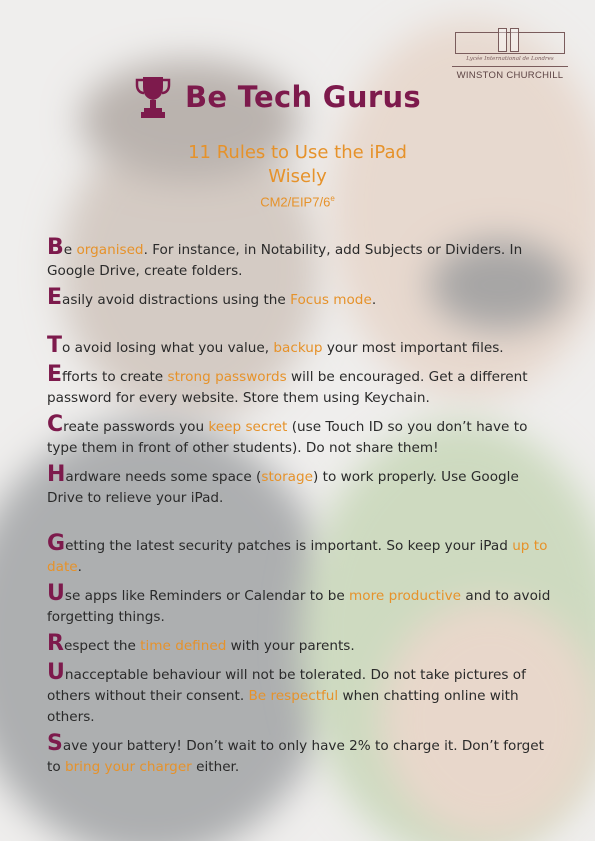 This screenshot has width=595, height=841. Describe the element at coordinates (55, 345) in the screenshot. I see `rule-initial: T` at that location.